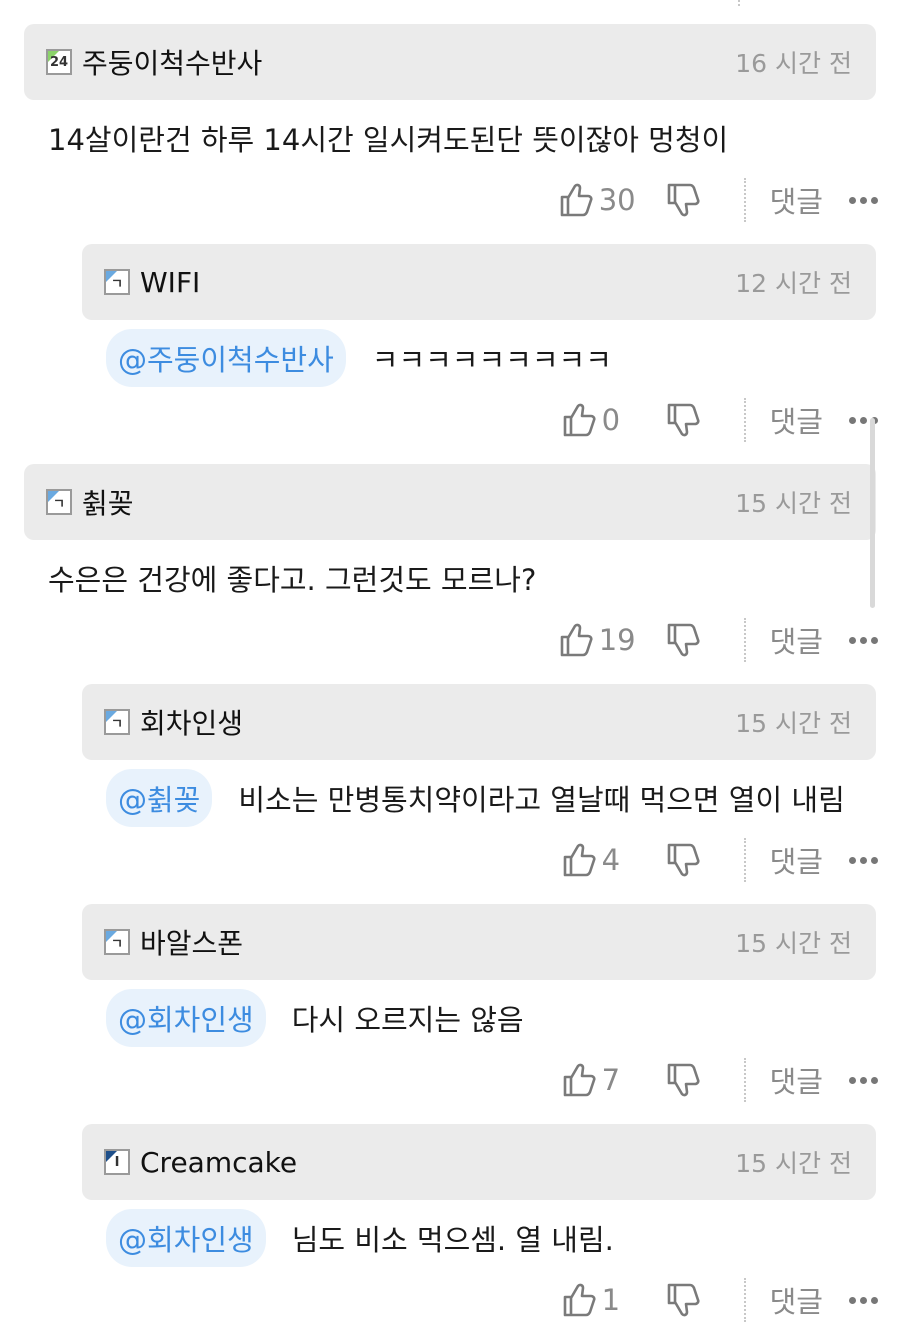  What do you see at coordinates (359, 358) in the screenshot?
I see `comment-body: @주둥이척수반사 ㅋㅋㅋㅋㅋㅋㅋㅋㅋ` at bounding box center [359, 358].